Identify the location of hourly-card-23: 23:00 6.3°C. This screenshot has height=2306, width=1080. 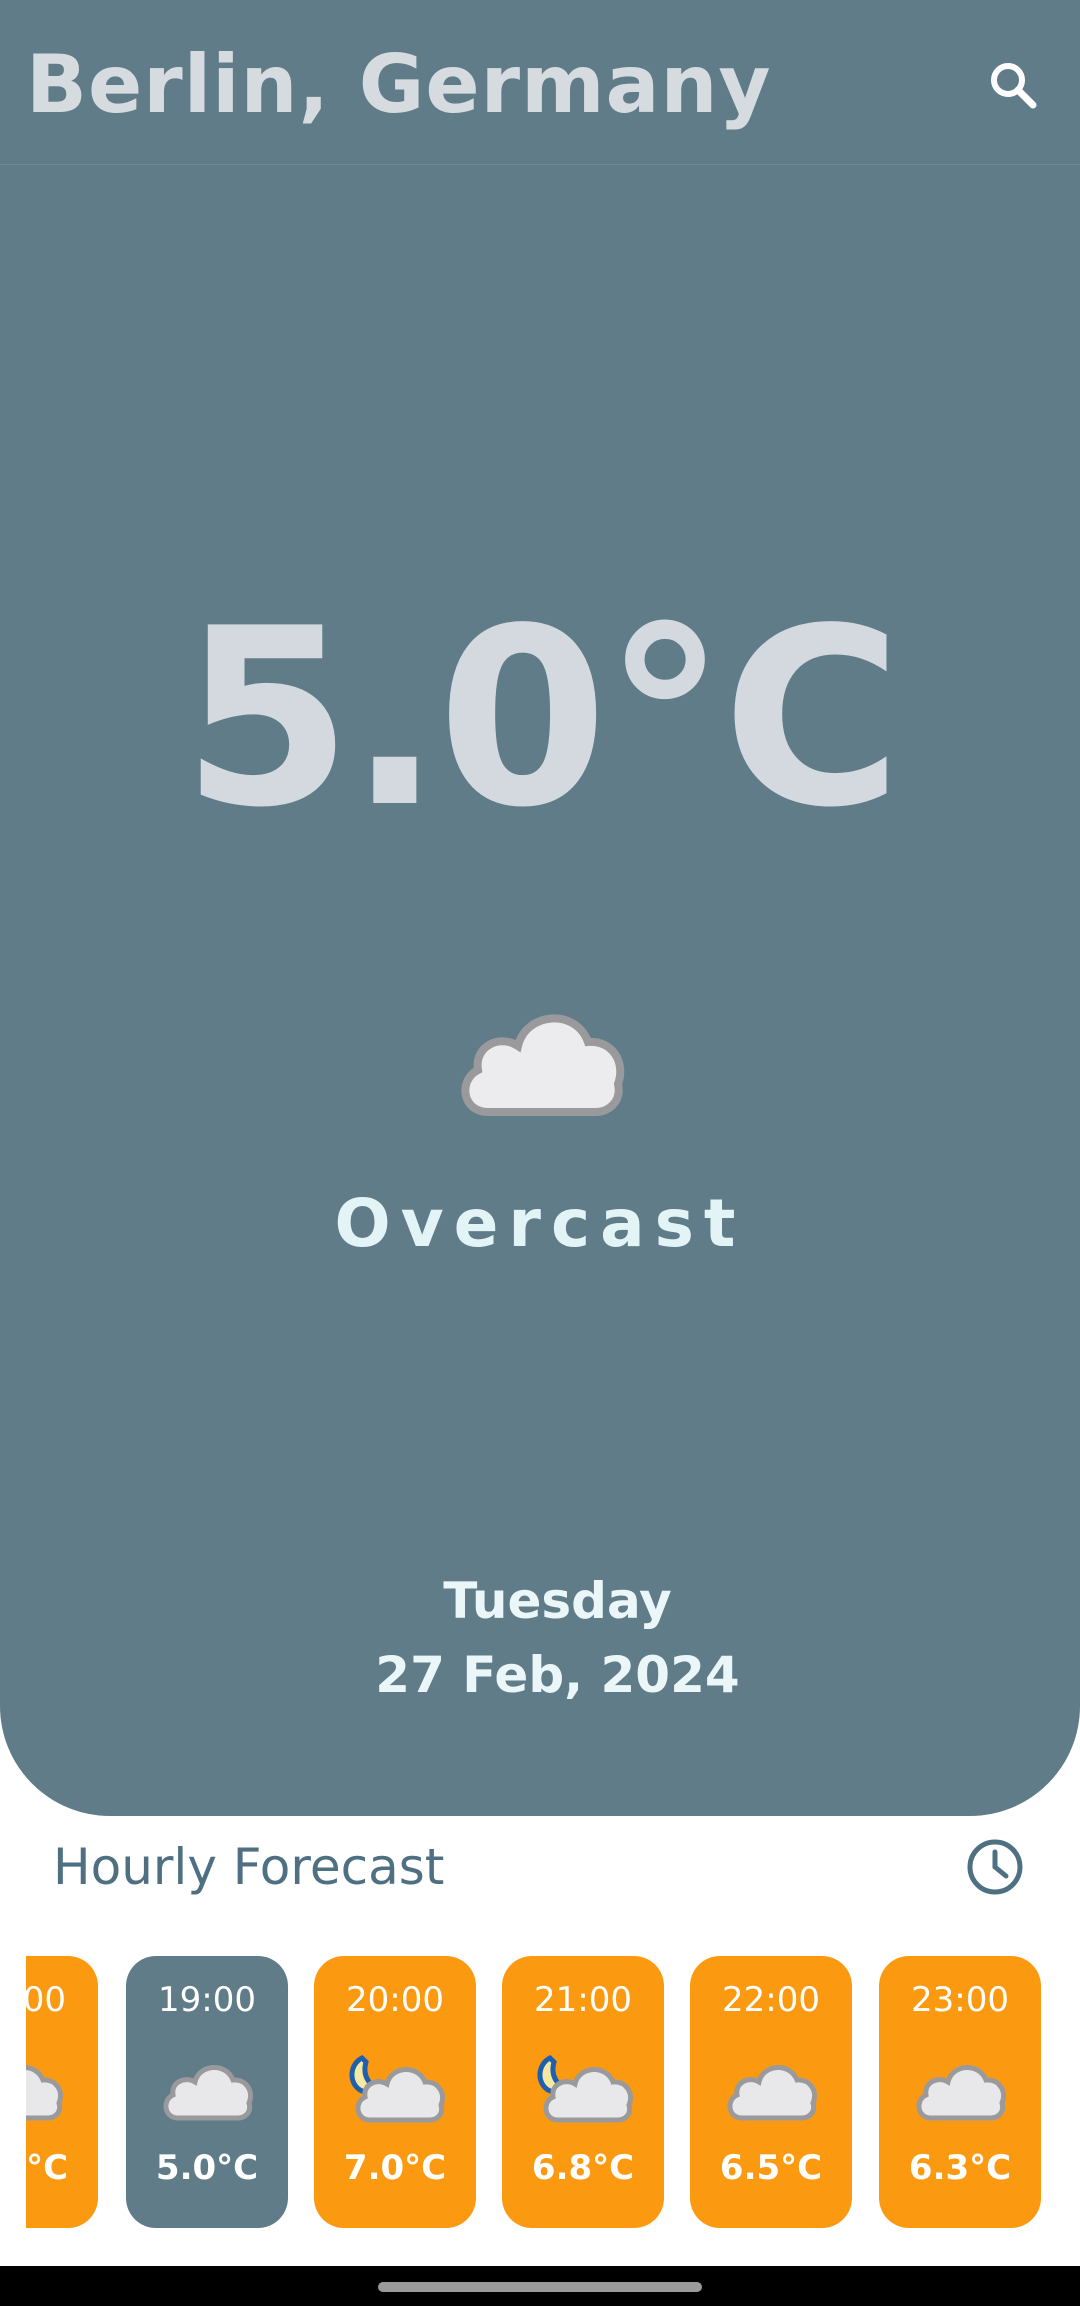
(960, 2092).